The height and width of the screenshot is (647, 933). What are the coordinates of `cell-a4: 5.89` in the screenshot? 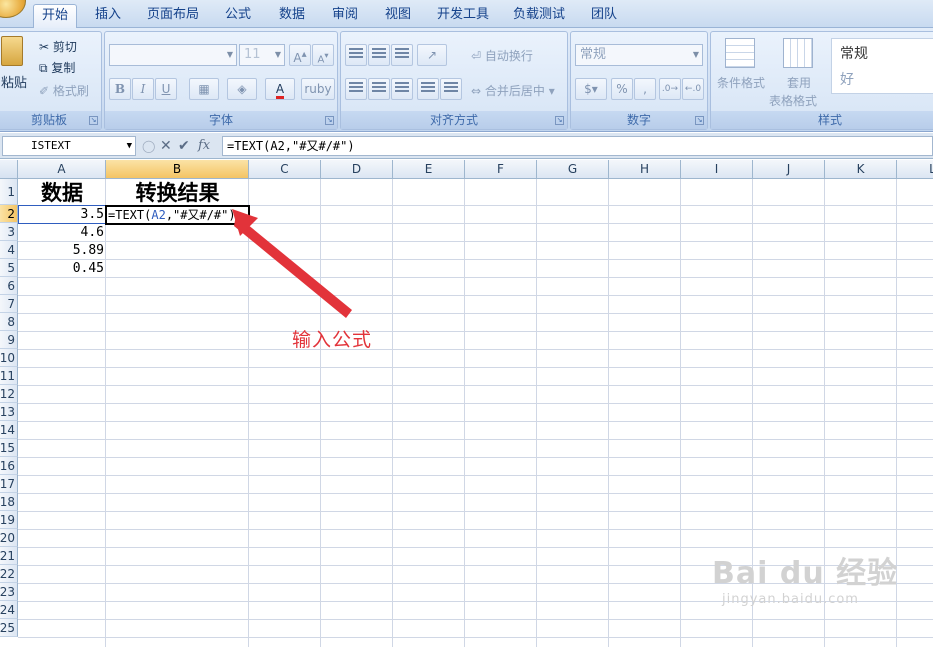 It's located at (61, 251).